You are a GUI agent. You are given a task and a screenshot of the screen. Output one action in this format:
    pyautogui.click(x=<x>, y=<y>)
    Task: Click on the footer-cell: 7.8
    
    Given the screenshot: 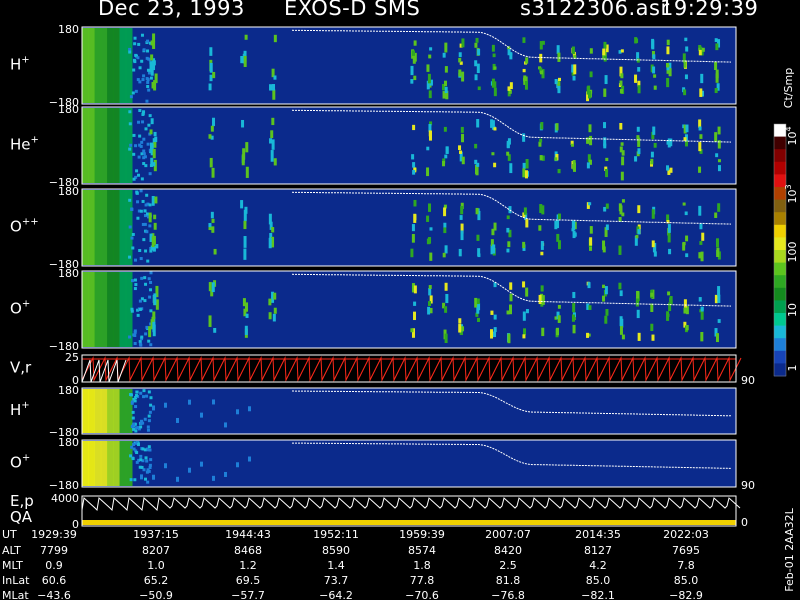 What is the action you would take?
    pyautogui.click(x=686, y=565)
    